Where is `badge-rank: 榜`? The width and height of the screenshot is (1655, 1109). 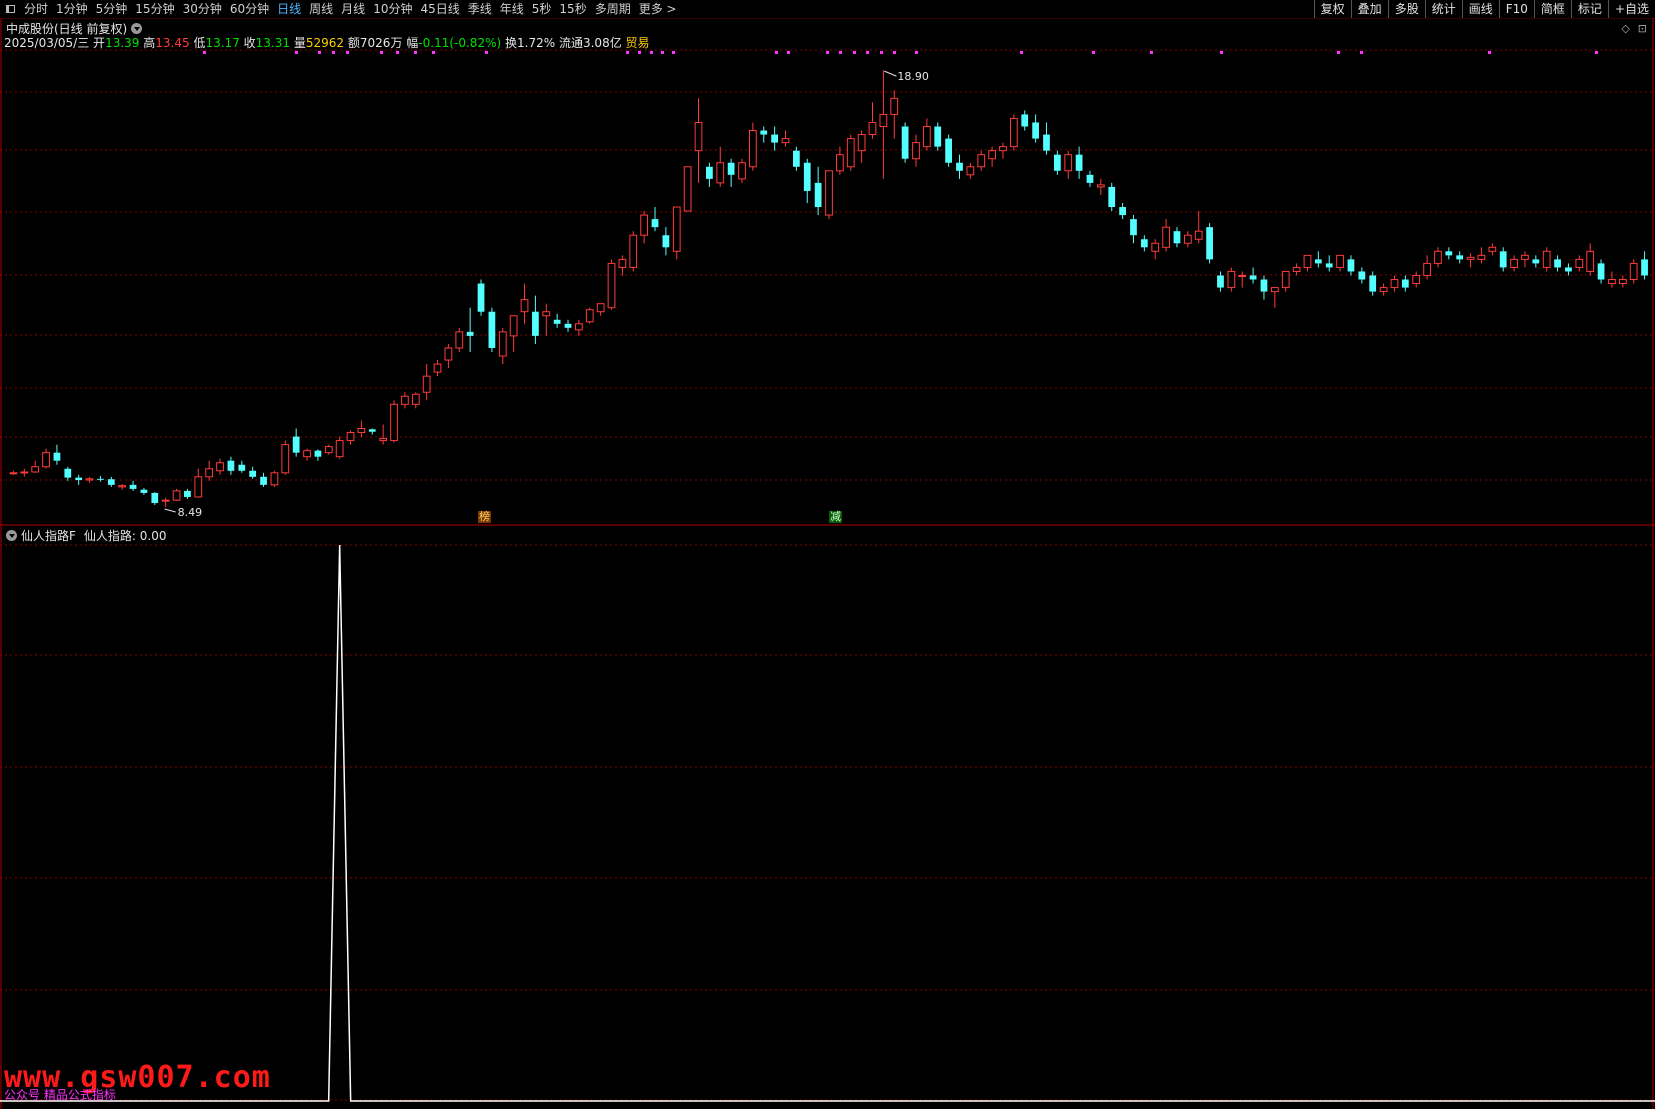
badge-rank: 榜 is located at coordinates (484, 517).